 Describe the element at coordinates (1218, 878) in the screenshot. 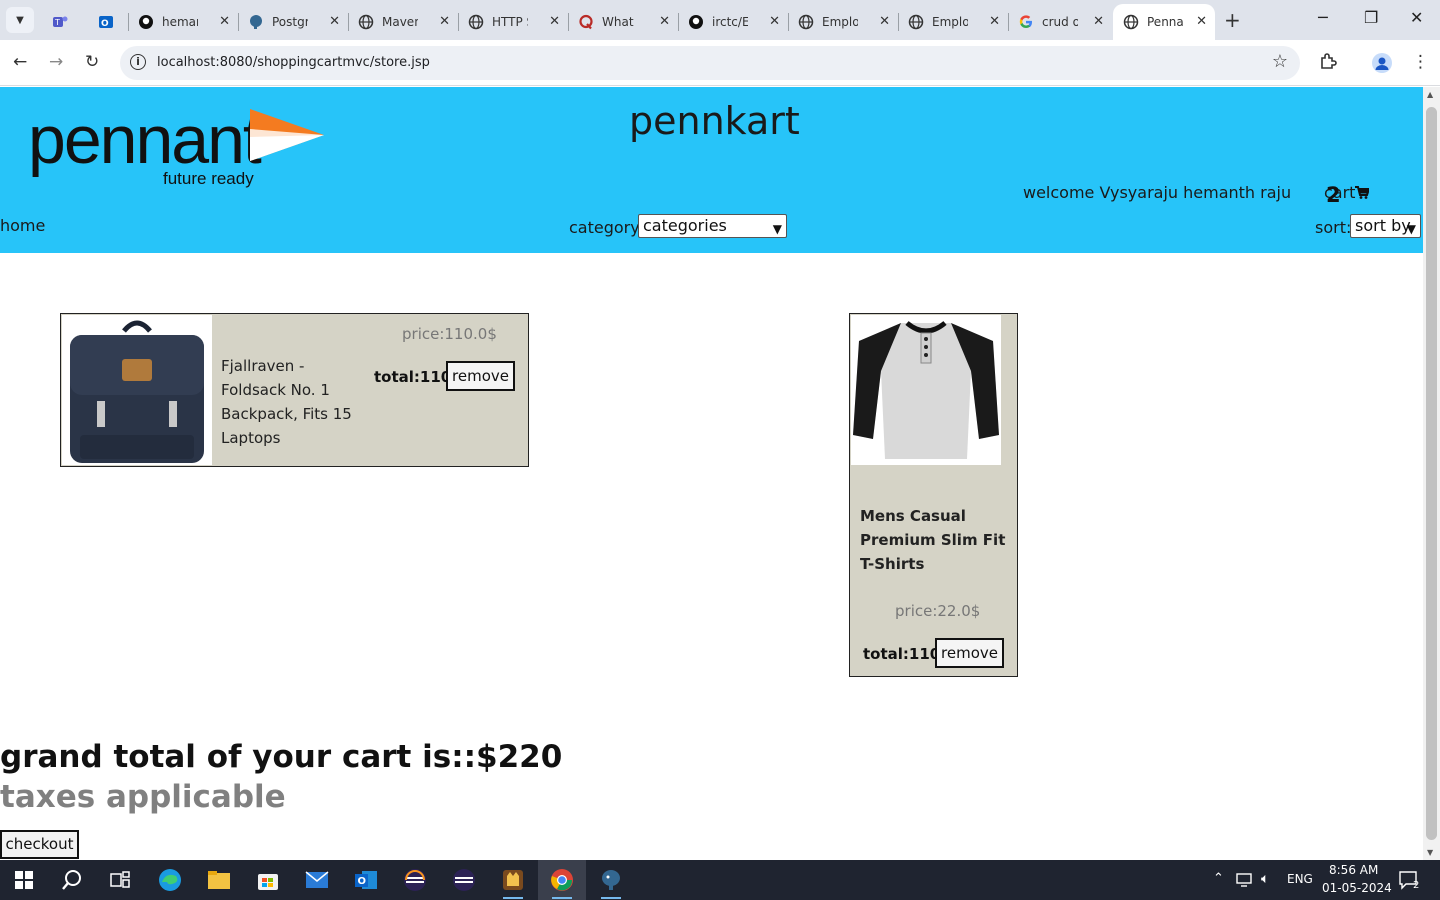

I see `tray-overflow-icon: ⌃` at that location.